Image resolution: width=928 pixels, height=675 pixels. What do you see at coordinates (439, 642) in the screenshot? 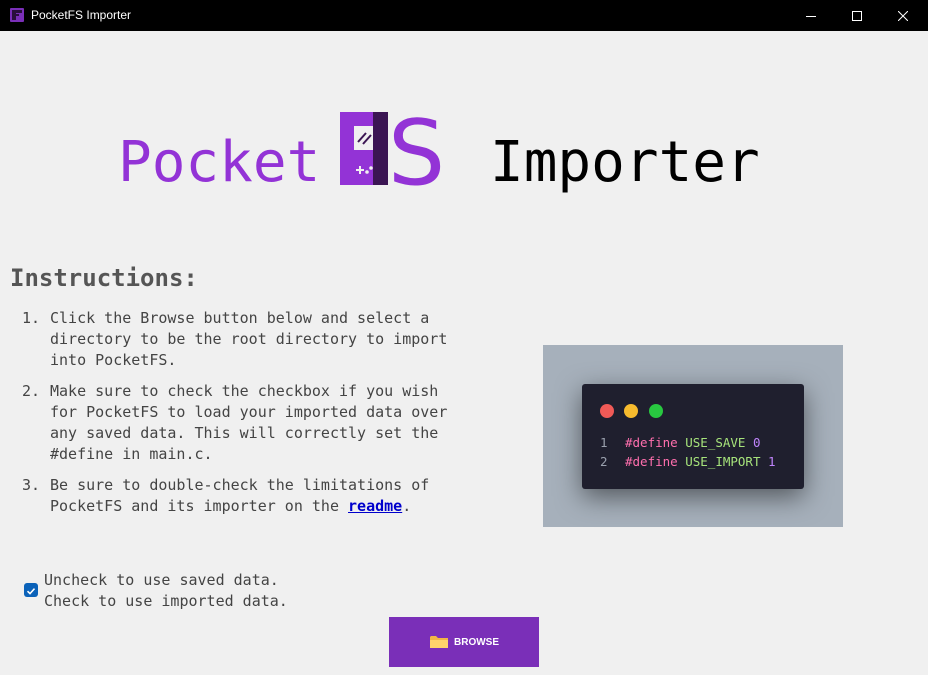
I see `folder-icon` at bounding box center [439, 642].